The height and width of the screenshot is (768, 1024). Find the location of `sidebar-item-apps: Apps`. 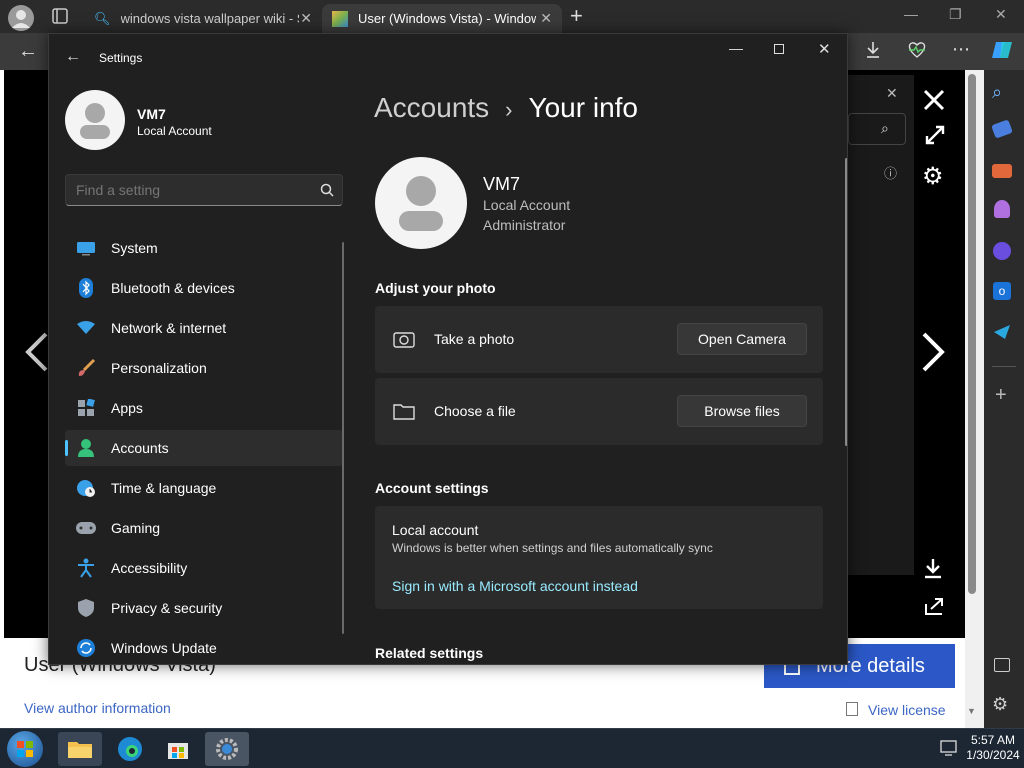

sidebar-item-apps: Apps is located at coordinates (204, 408).